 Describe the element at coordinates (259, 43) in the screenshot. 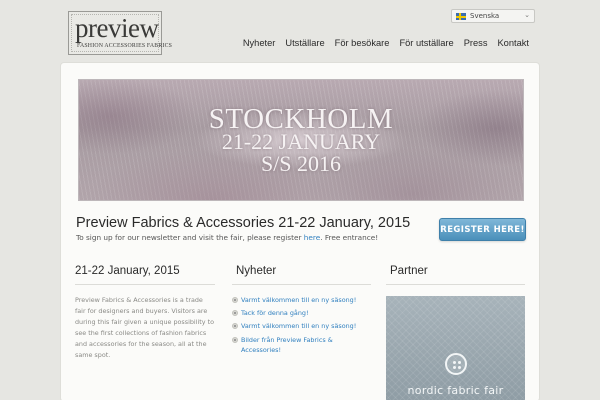

I see `nav-item-nyheter: Nyheter` at that location.